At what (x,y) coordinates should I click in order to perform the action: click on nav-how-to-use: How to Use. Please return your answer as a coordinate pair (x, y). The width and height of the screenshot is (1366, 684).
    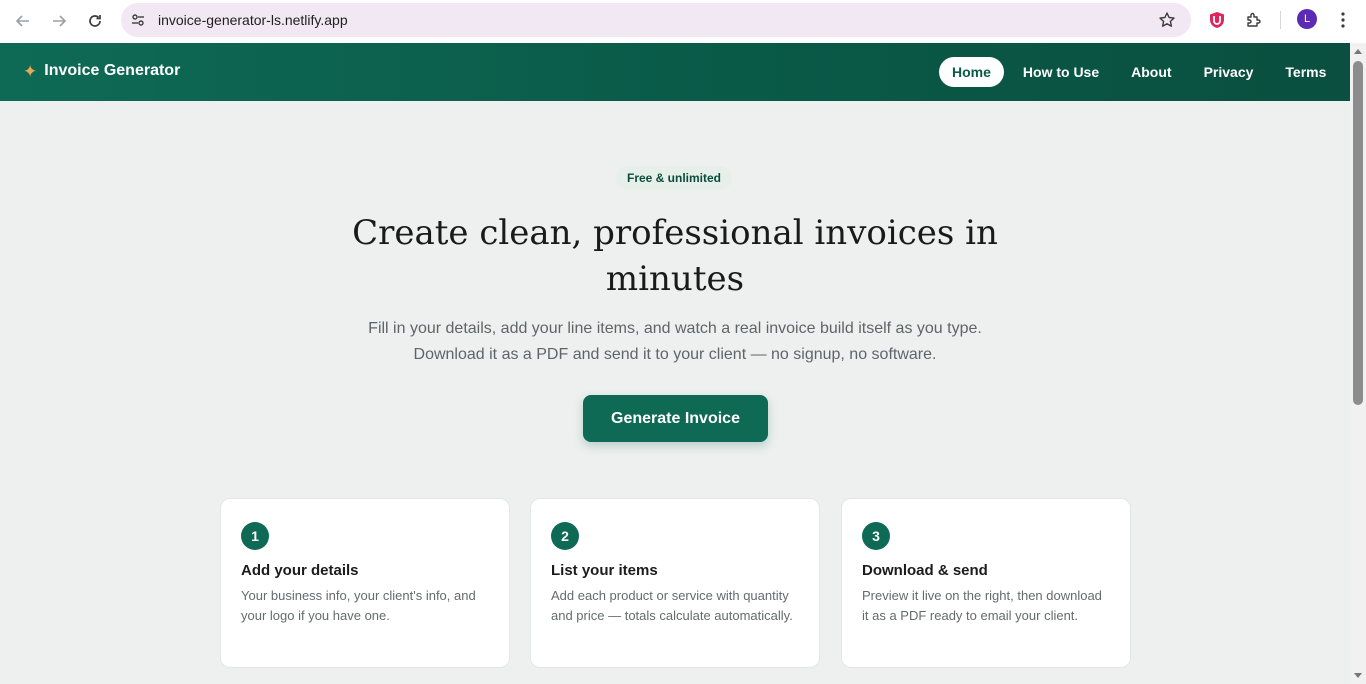
    Looking at the image, I should click on (1061, 72).